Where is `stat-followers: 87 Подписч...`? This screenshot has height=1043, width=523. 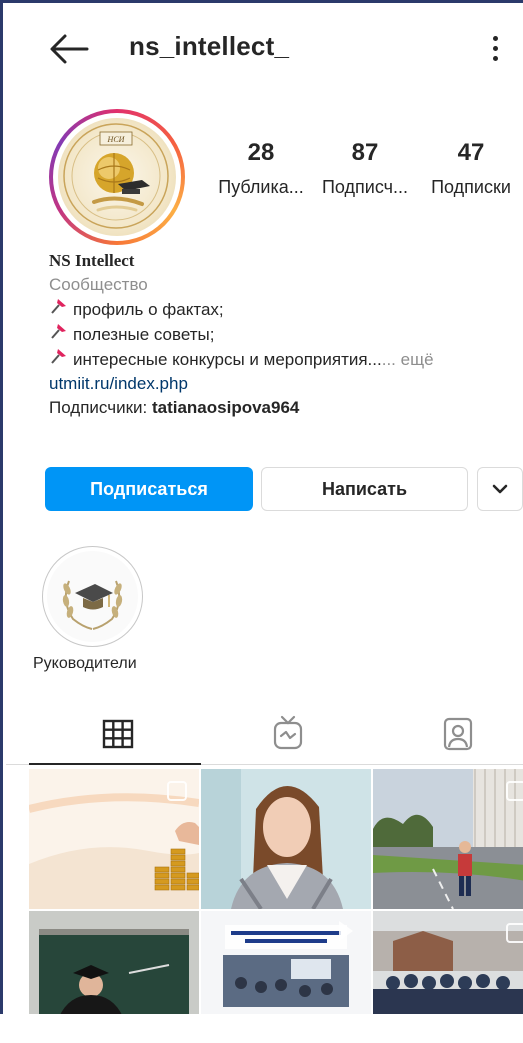 stat-followers: 87 Подписч... is located at coordinates (365, 168).